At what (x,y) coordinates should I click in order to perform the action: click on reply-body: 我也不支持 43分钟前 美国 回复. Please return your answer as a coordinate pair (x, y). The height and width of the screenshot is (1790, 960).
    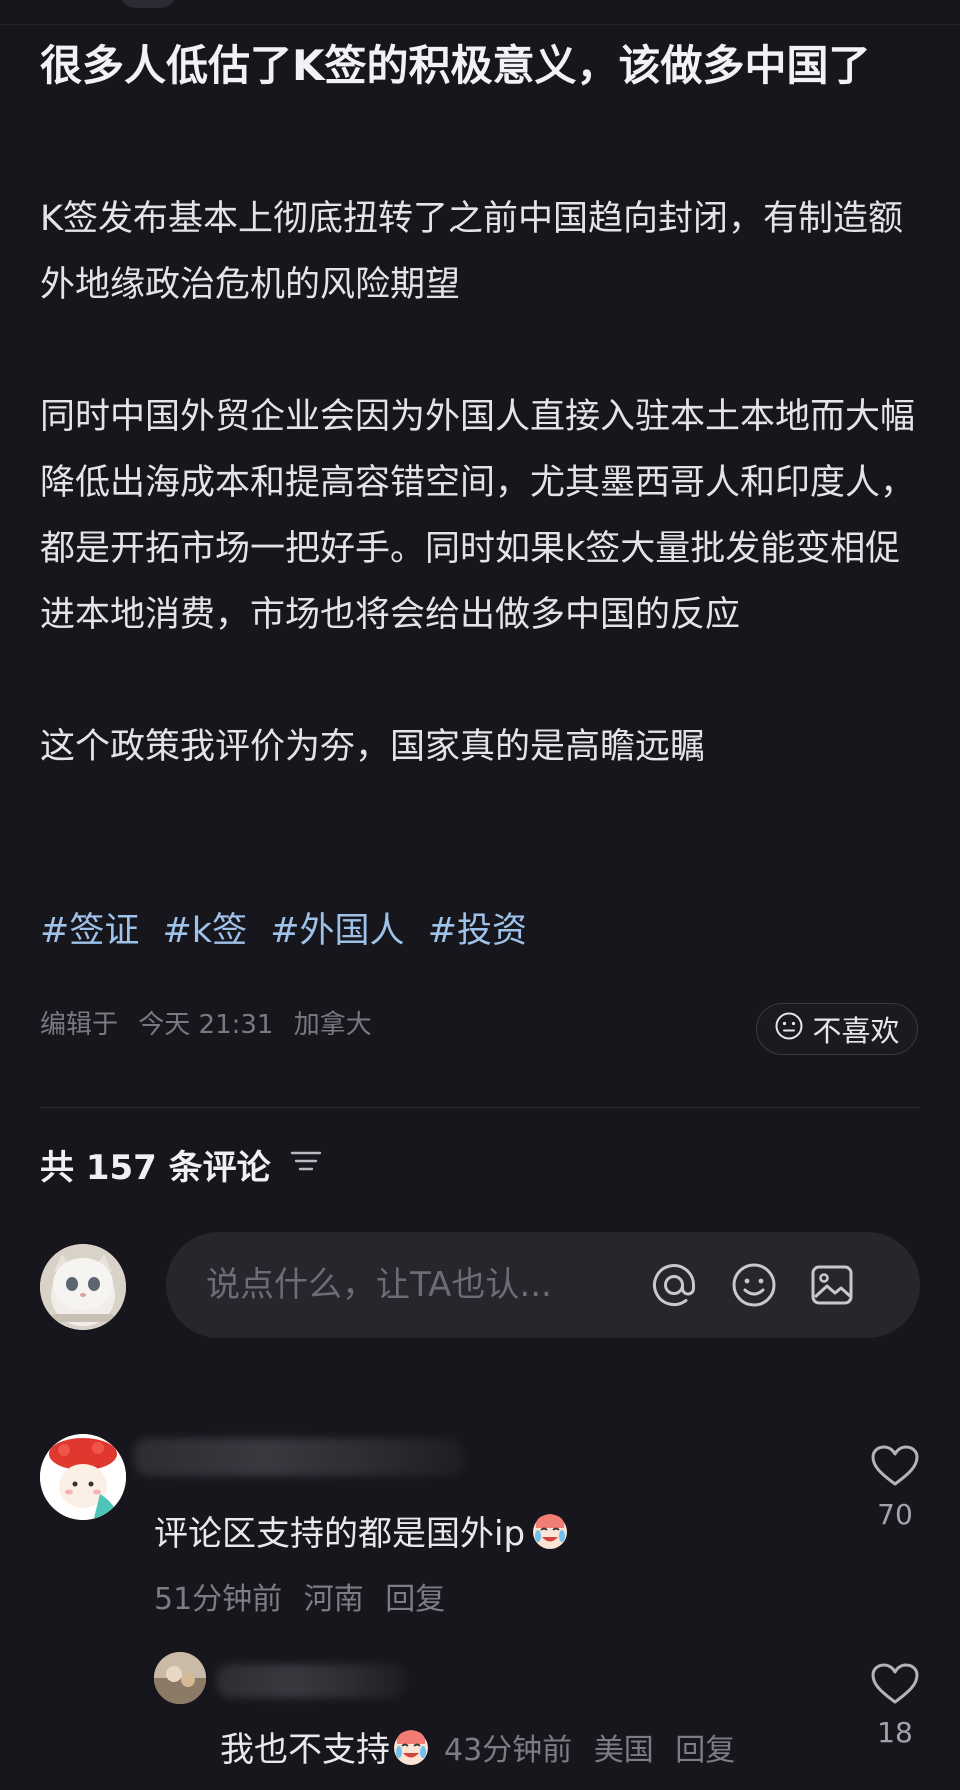
    Looking at the image, I should click on (483, 1746).